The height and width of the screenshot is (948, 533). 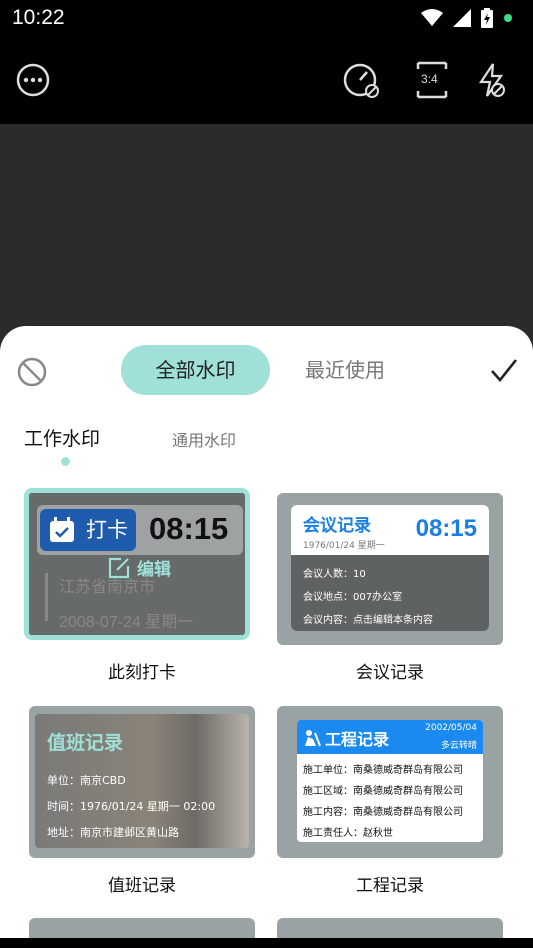 I want to click on status-time: 10:22, so click(x=38, y=17).